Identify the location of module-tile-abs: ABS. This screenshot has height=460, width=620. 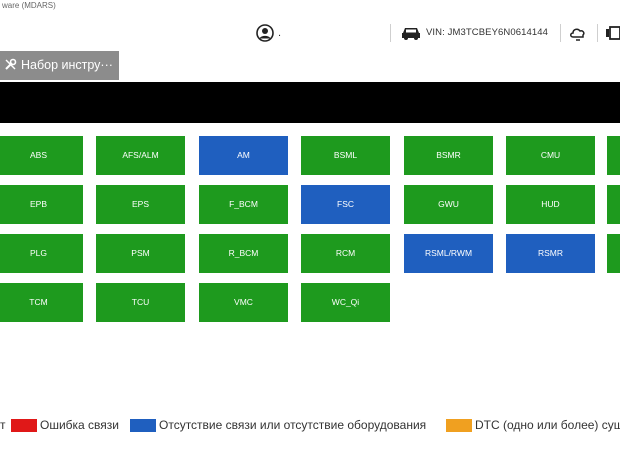
(41, 155).